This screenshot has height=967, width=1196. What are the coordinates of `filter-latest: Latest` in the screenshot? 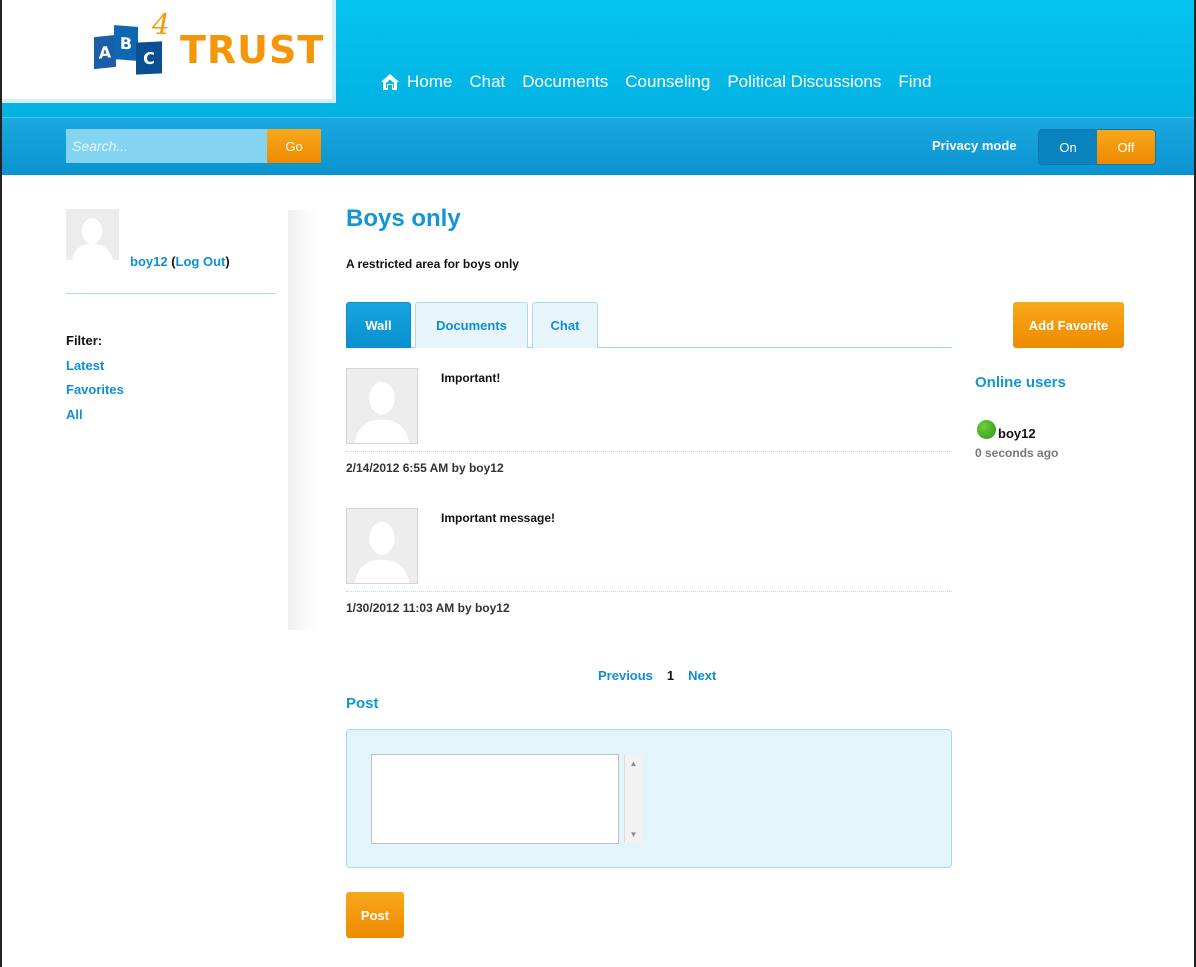 It's located at (95, 366).